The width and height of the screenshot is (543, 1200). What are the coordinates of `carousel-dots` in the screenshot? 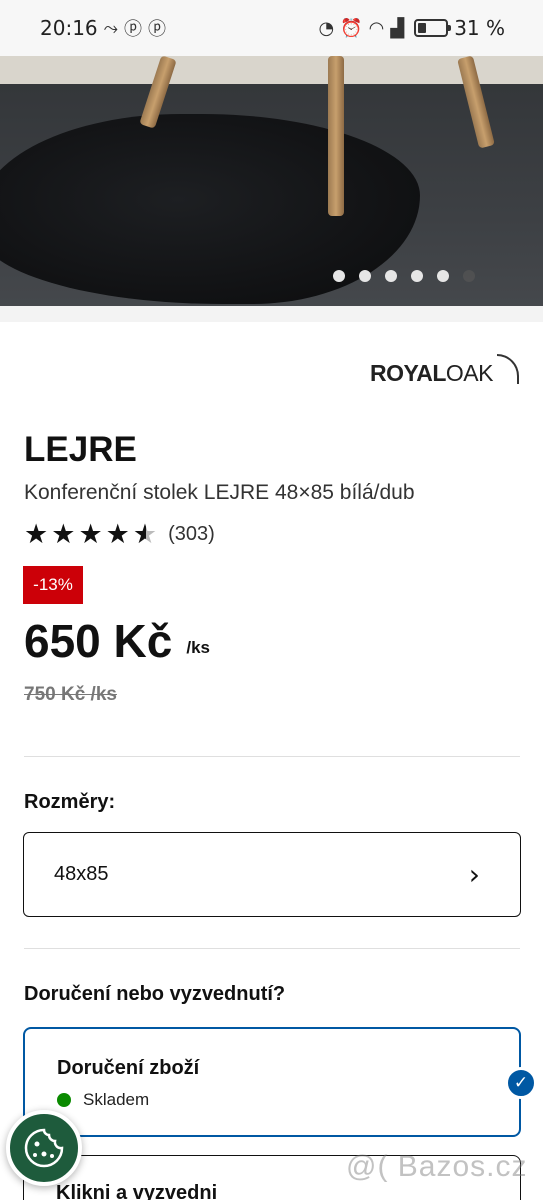 It's located at (404, 276).